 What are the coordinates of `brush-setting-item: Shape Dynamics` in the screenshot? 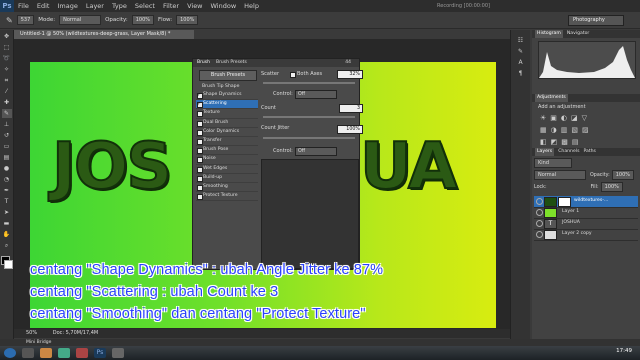 It's located at (227, 96).